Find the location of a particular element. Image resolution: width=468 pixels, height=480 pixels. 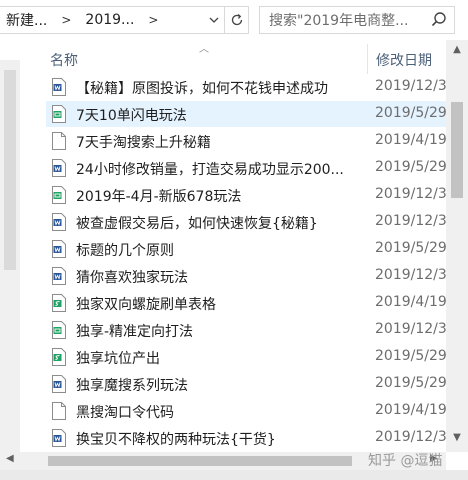

column-header: 名称 ︿ 修改日期 is located at coordinates (224, 58).